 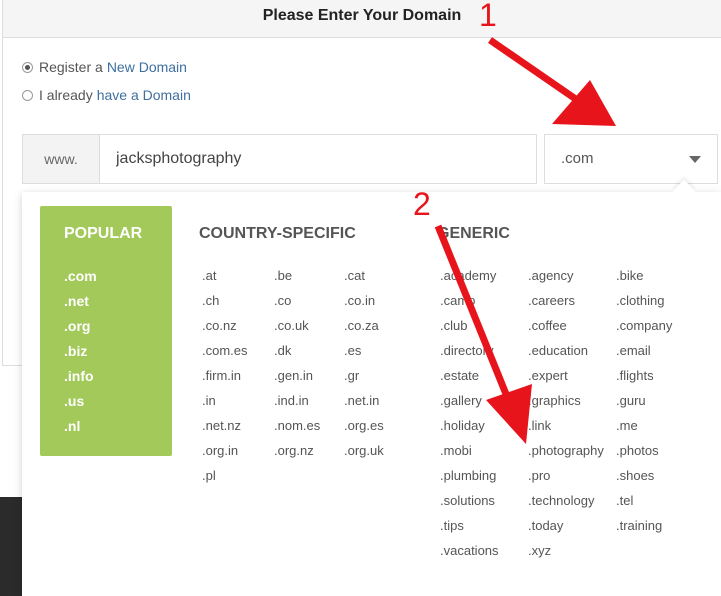 What do you see at coordinates (472, 310) in the screenshot?
I see `arrow-2-shaft` at bounding box center [472, 310].